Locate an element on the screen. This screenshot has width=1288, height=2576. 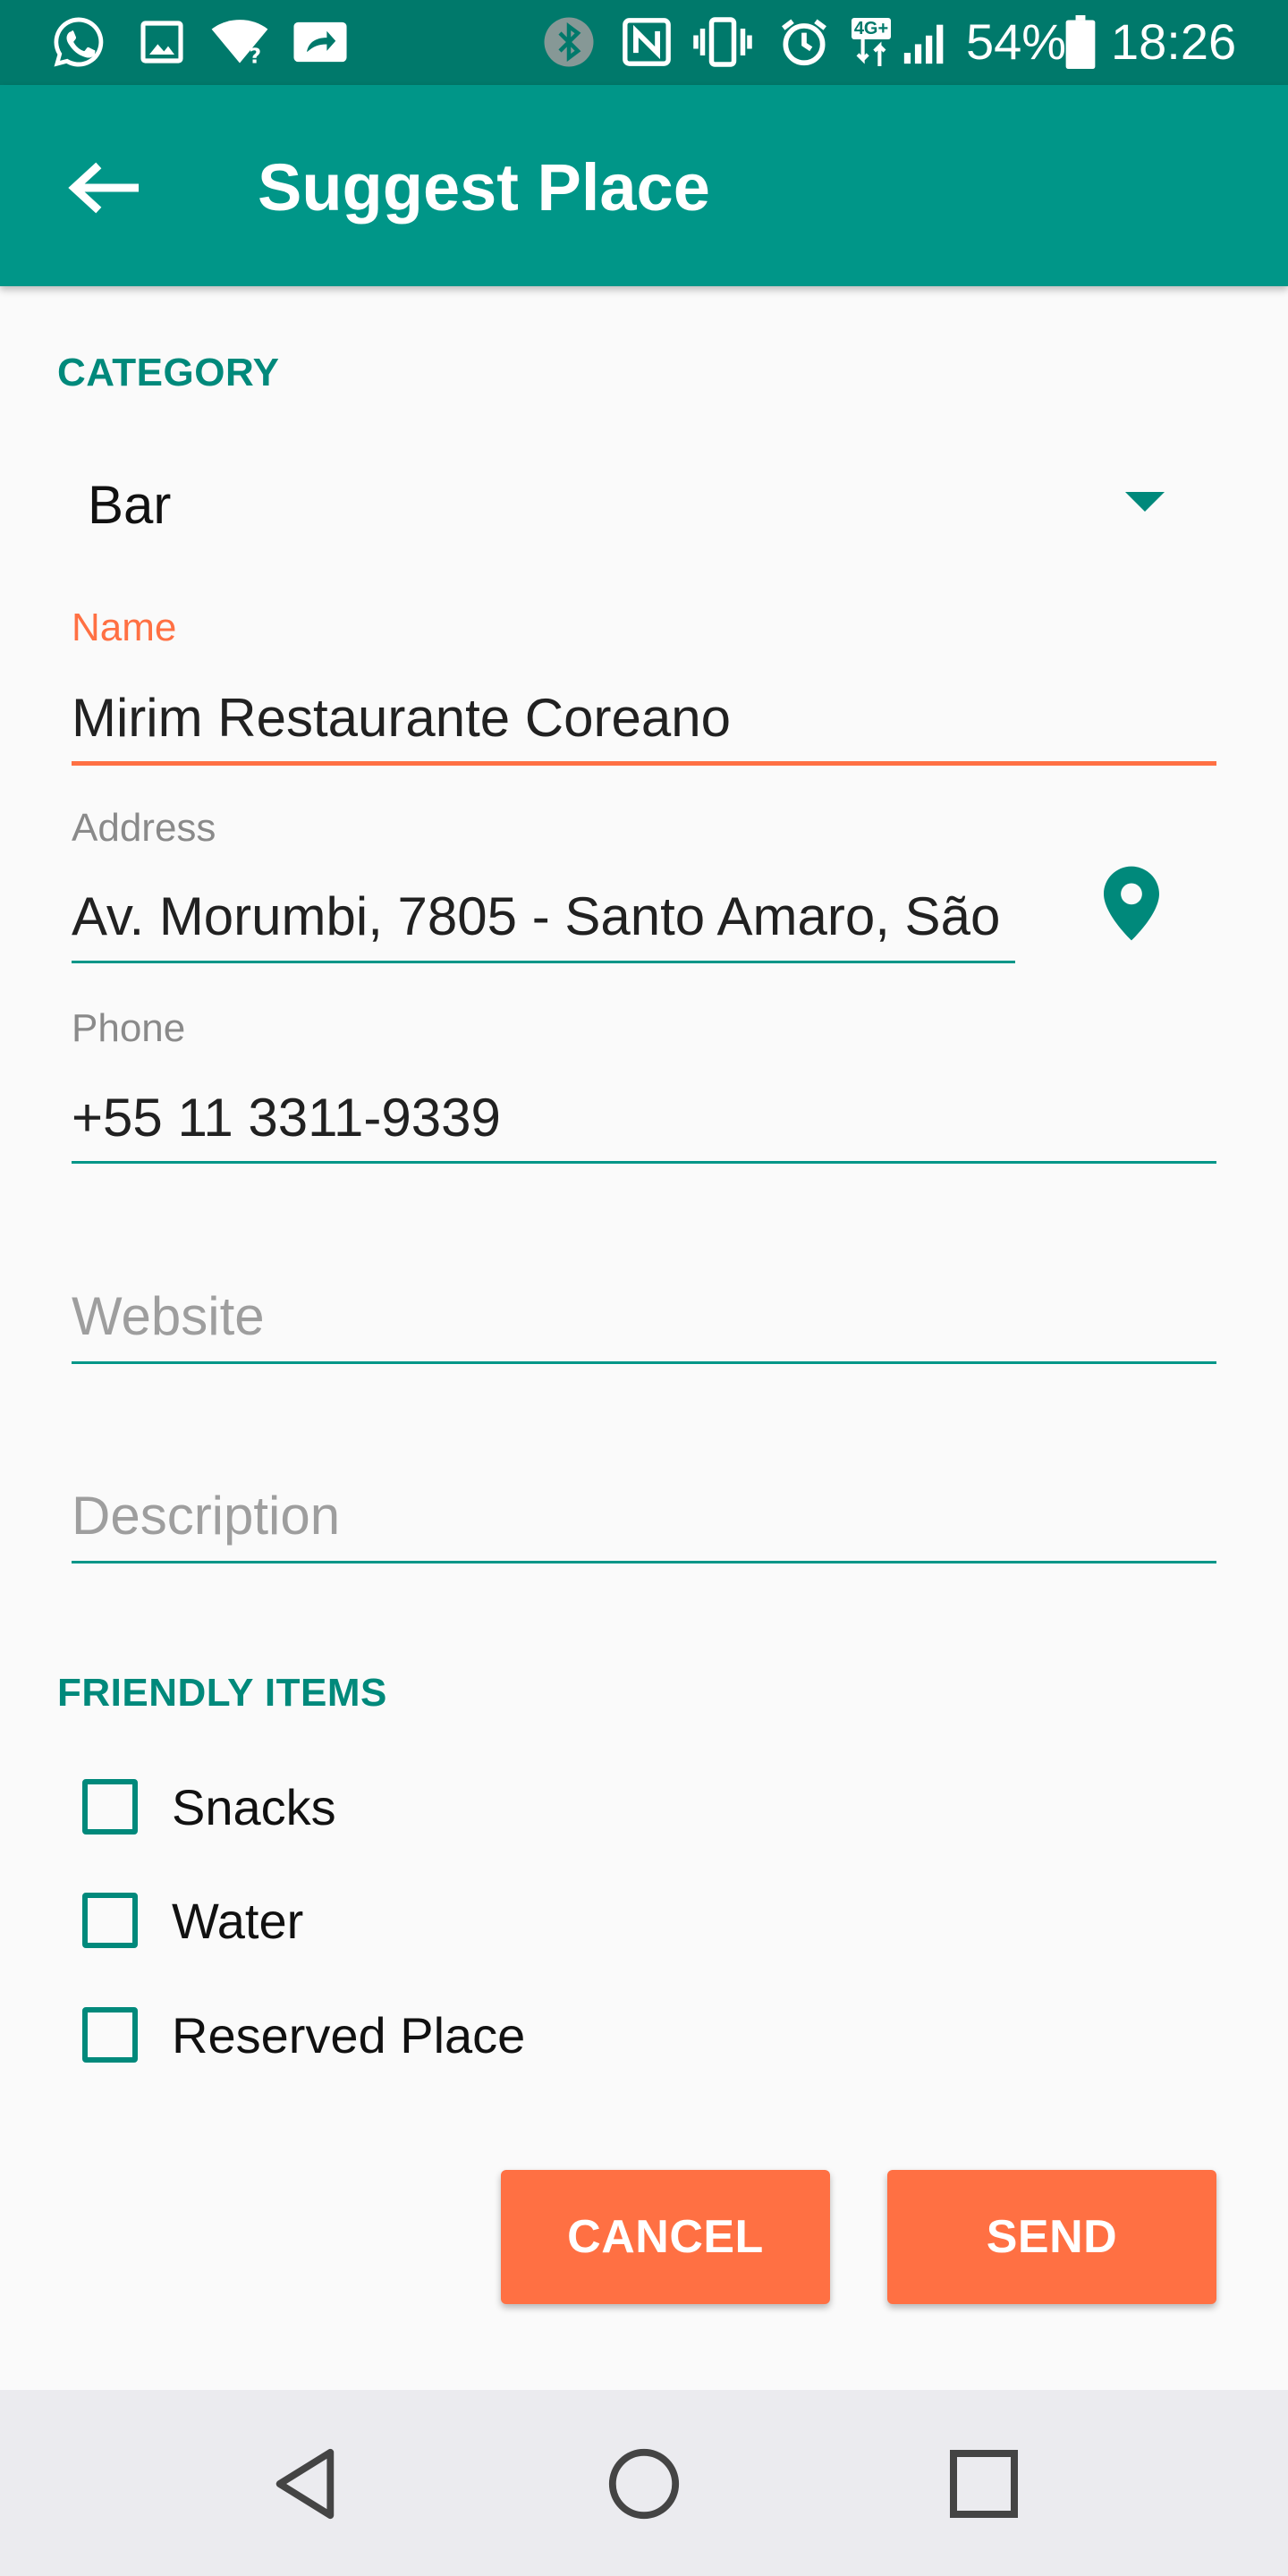
dropdown-arrow-icon is located at coordinates (1145, 502).